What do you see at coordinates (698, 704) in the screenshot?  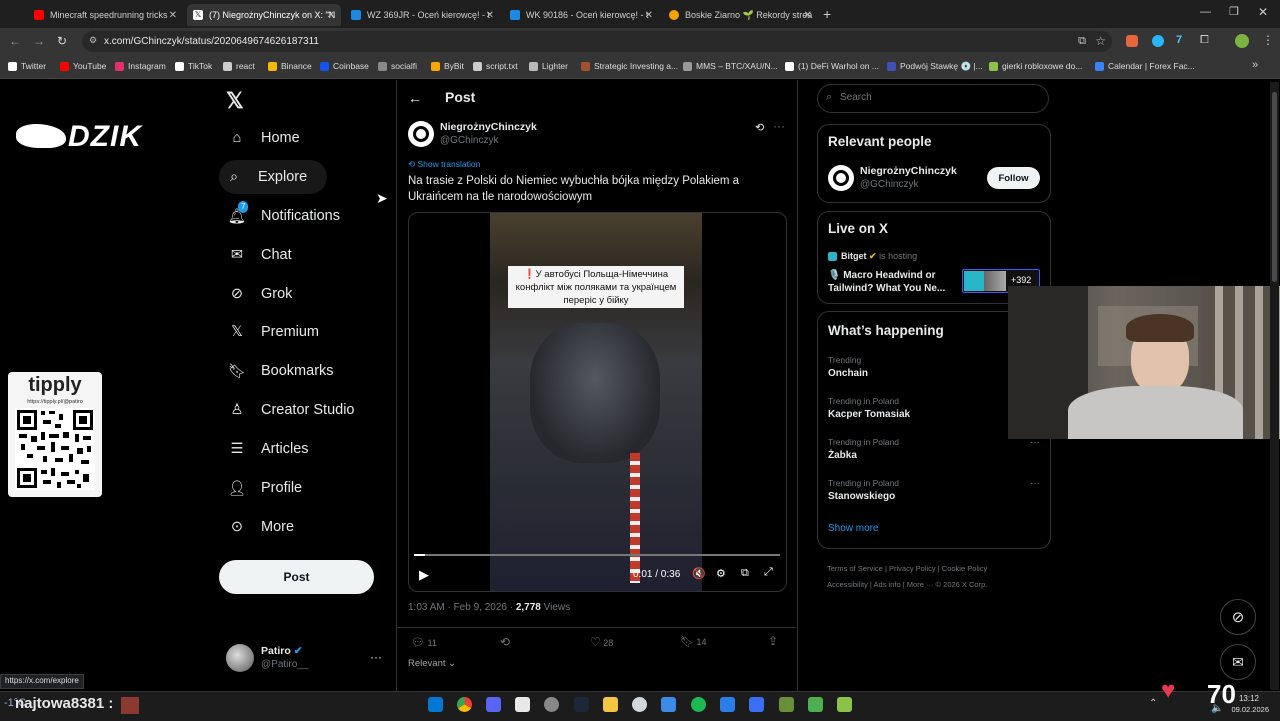 I see `spotify-icon` at bounding box center [698, 704].